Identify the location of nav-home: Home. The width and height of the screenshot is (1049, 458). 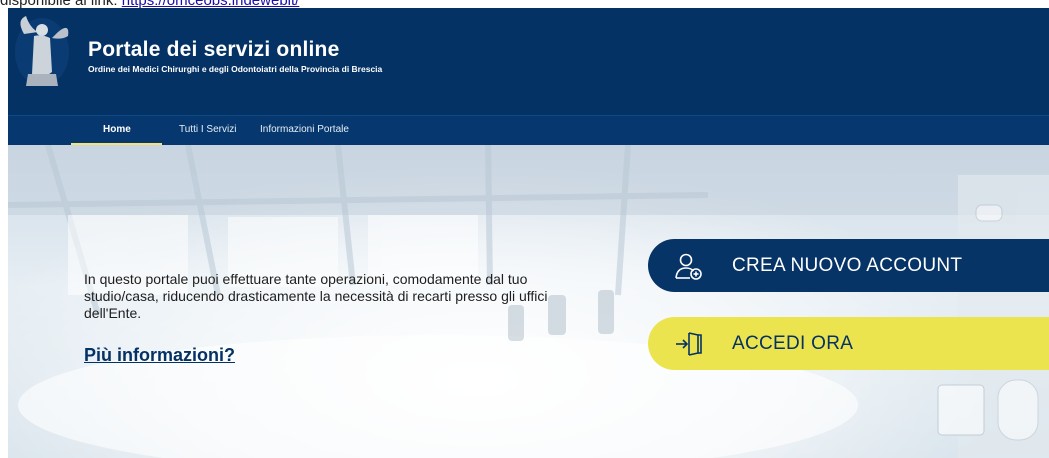
(117, 130).